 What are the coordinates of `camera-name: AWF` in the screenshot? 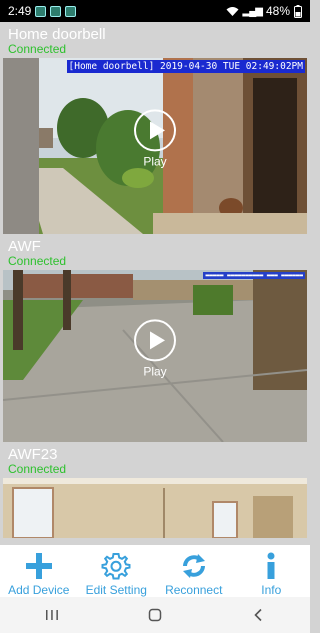 It's located at (24, 246).